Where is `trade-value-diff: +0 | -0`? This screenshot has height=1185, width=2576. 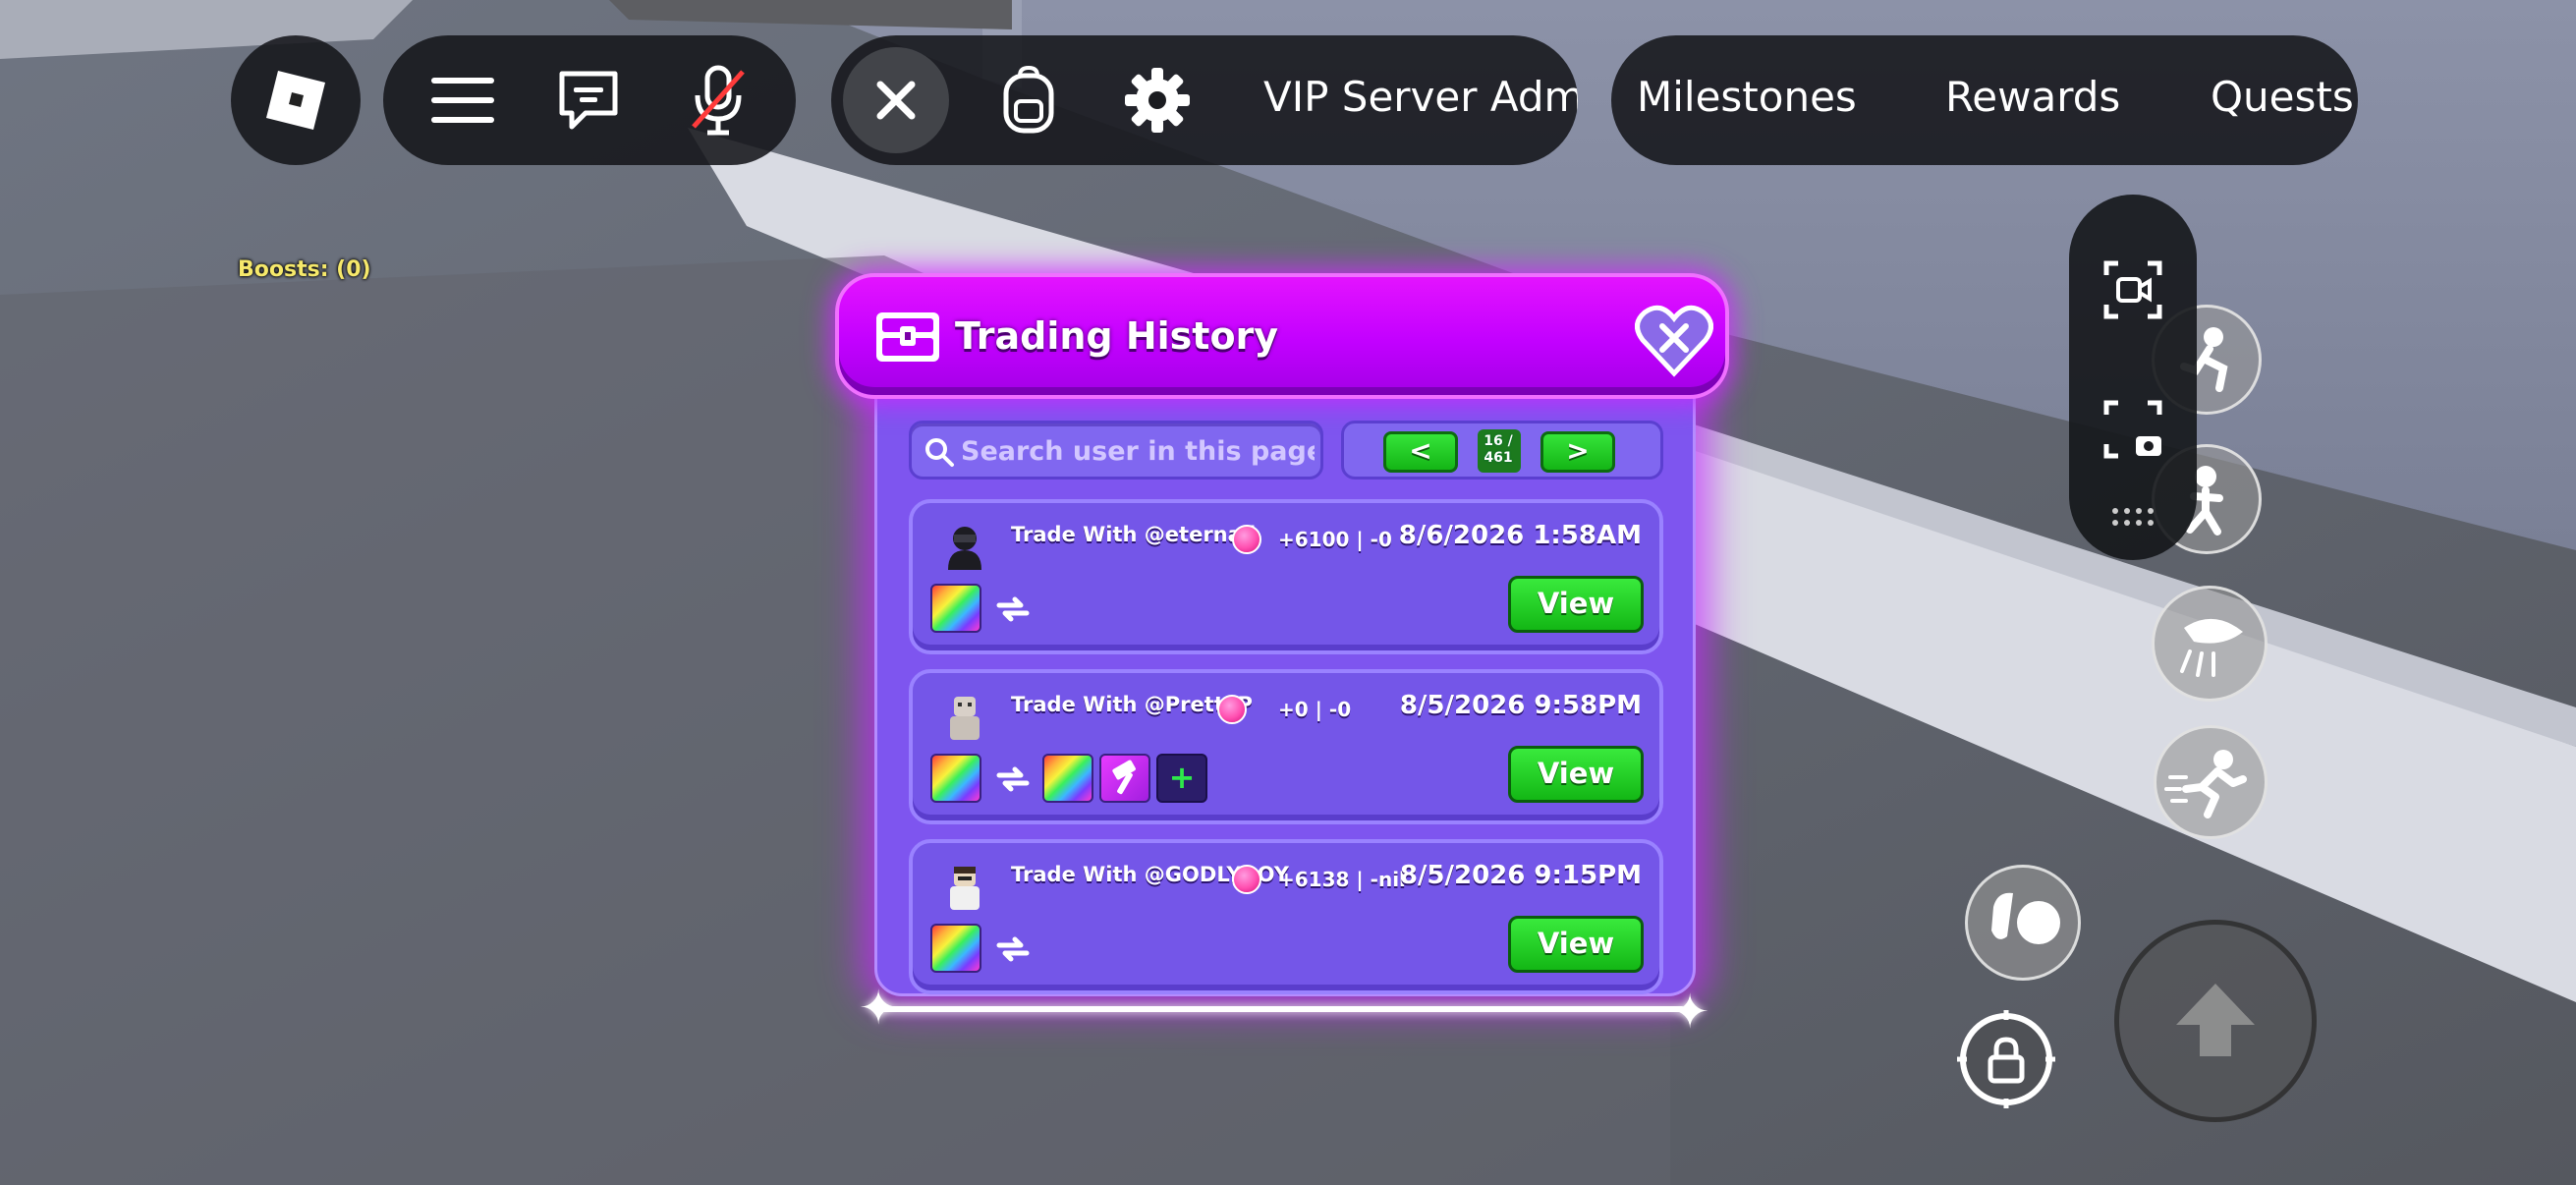 trade-value-diff: +0 | -0 is located at coordinates (1315, 710).